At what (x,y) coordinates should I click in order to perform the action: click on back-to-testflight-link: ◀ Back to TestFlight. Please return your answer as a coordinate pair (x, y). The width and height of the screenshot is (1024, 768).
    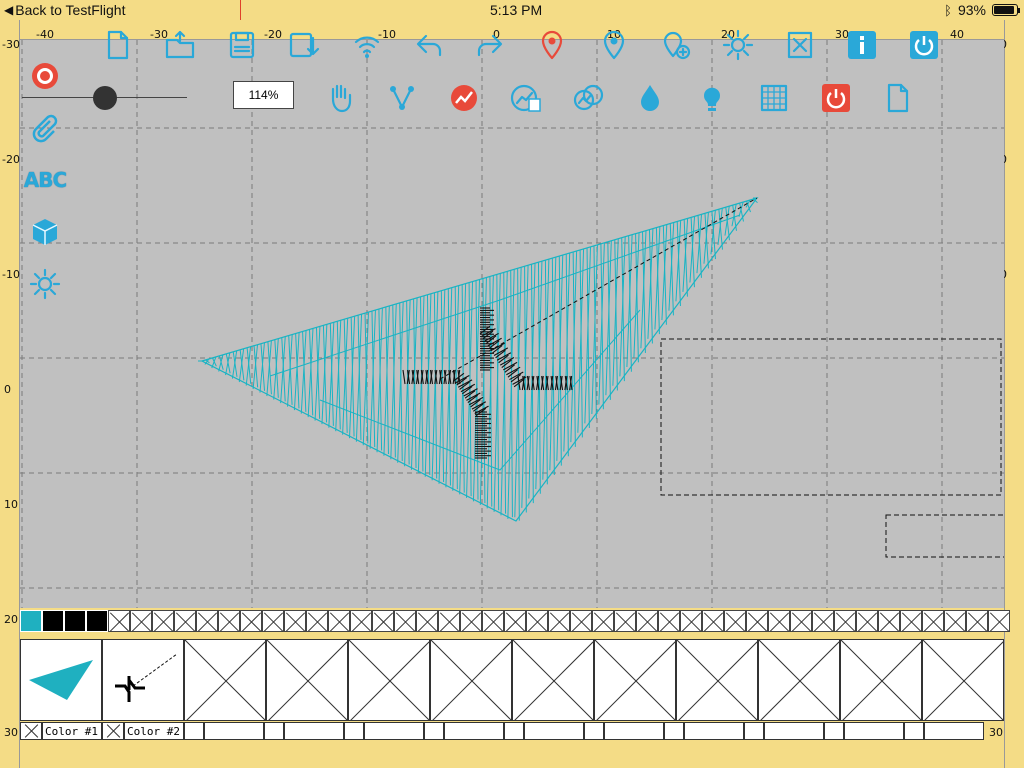
    Looking at the image, I should click on (64, 10).